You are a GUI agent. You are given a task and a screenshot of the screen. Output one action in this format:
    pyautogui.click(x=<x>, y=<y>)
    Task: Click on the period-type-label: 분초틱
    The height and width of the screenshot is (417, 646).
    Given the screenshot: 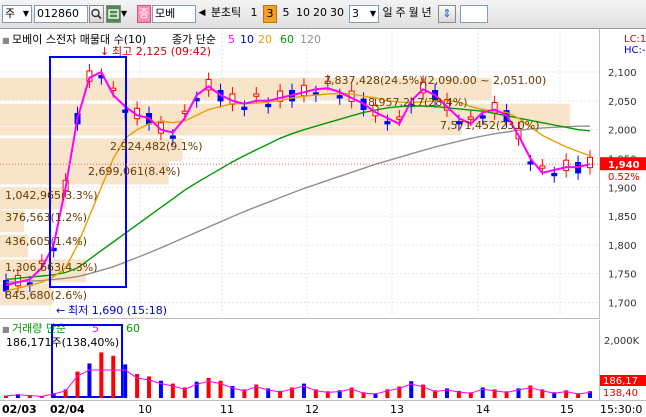 What is the action you would take?
    pyautogui.click(x=226, y=14)
    